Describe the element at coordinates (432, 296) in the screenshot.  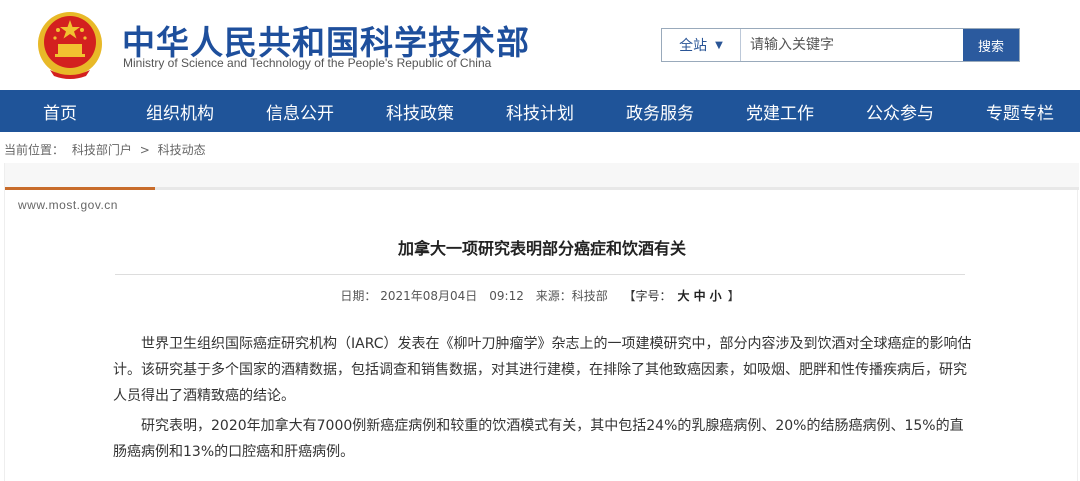
I see `article-date: 日期： 2021年08月04日 09:12` at that location.